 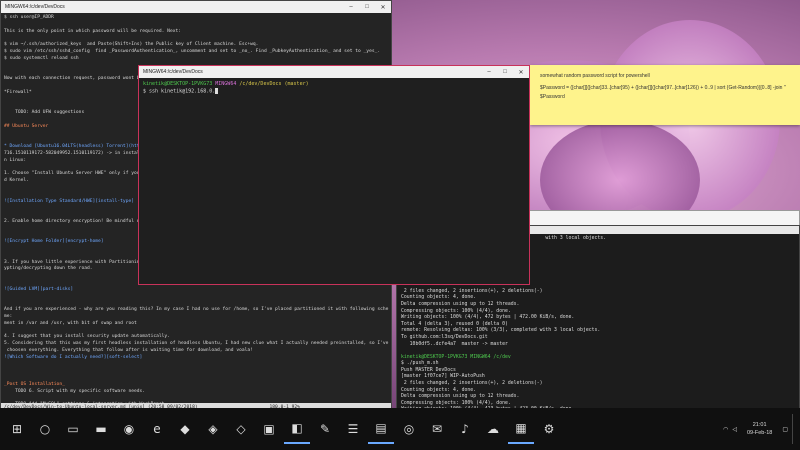 I want to click on search-icon: ○, so click(x=45, y=429).